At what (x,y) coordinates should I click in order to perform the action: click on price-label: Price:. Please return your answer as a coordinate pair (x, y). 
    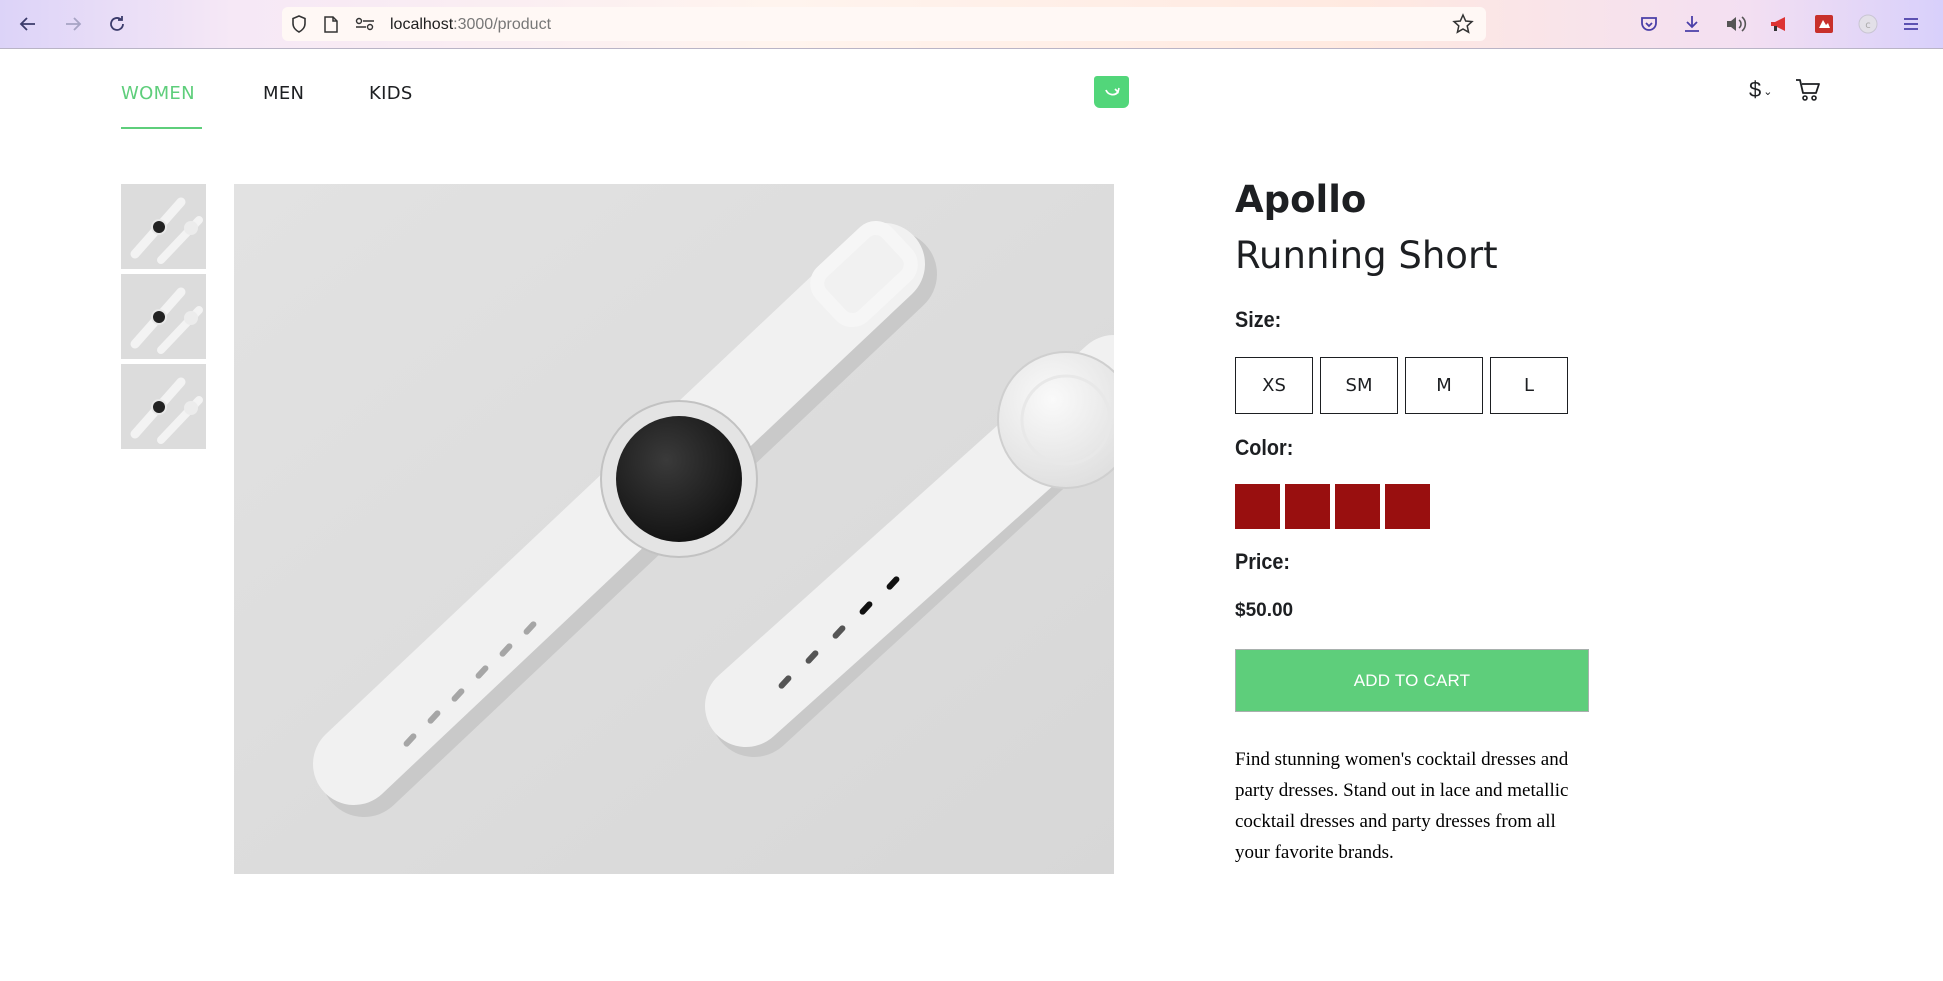
    Looking at the image, I should click on (1263, 561).